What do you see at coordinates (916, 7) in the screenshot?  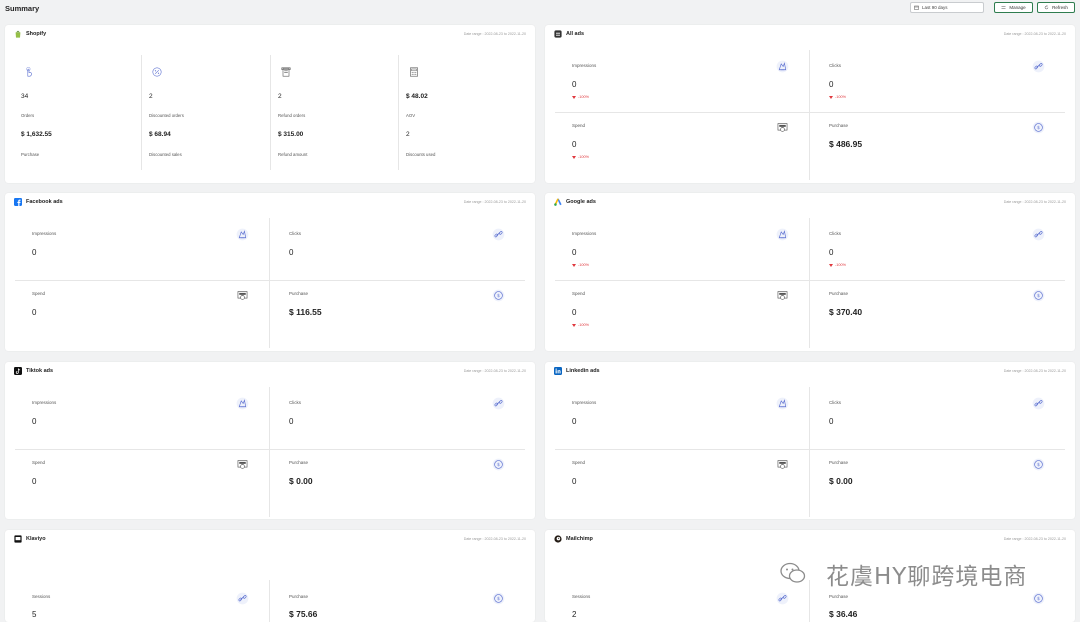 I see `calendar-icon` at bounding box center [916, 7].